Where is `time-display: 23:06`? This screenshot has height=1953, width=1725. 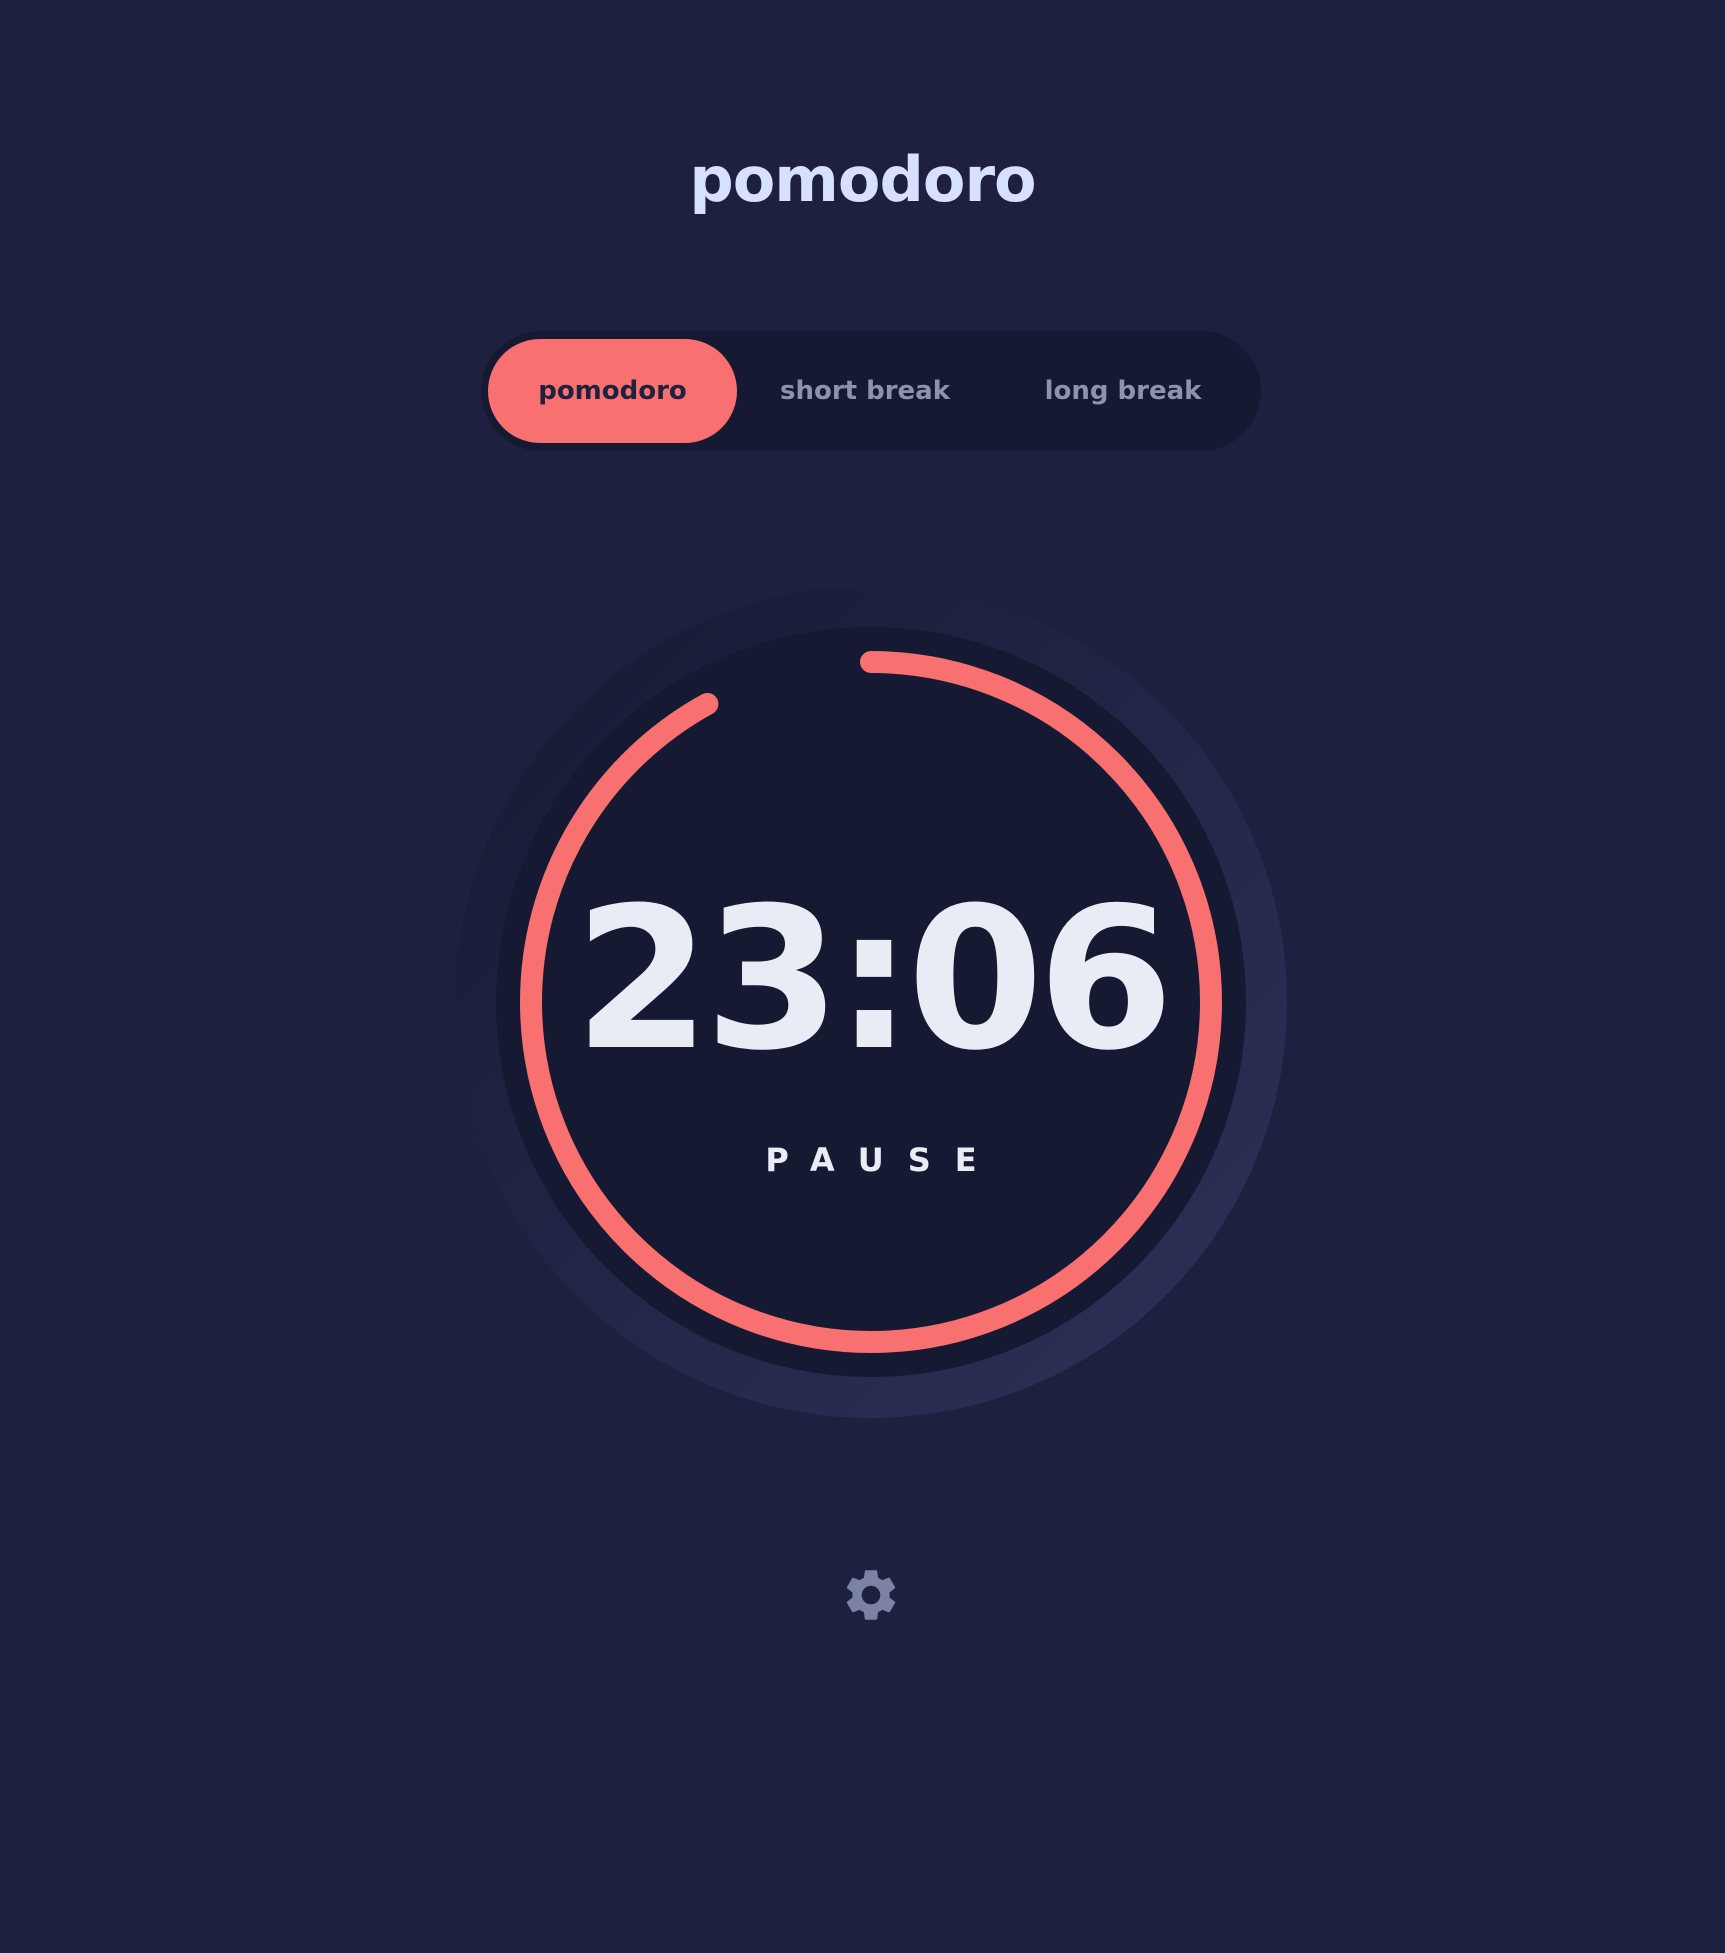
time-display: 23:06 is located at coordinates (874, 980).